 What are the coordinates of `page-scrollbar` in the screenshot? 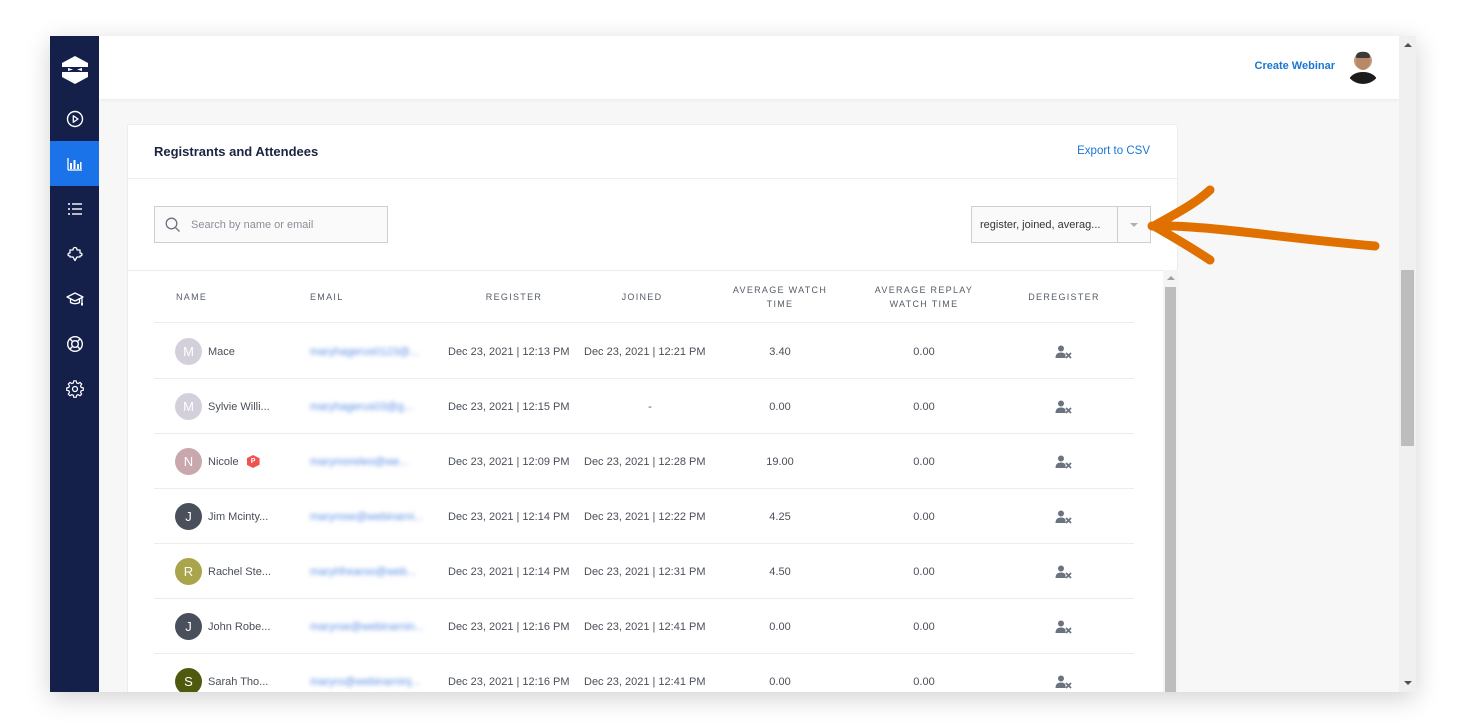 It's located at (1407, 364).